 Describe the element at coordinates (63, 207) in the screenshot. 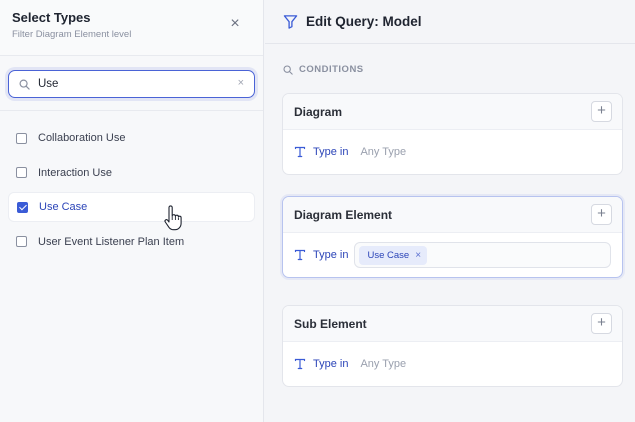

I see `list-item-label: Use Case` at that location.